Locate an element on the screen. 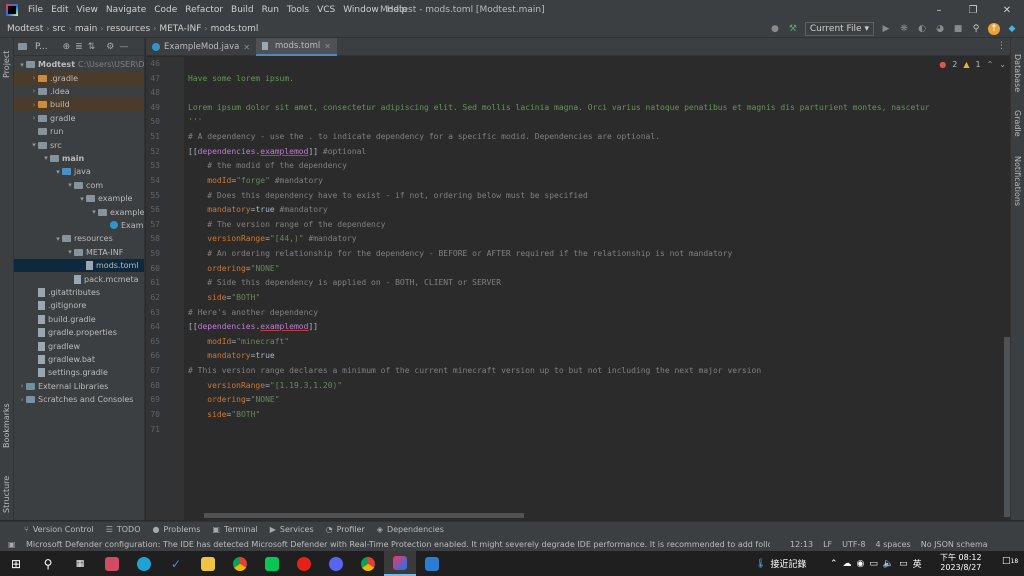 The image size is (1024, 576). menu-view: View is located at coordinates (87, 10).